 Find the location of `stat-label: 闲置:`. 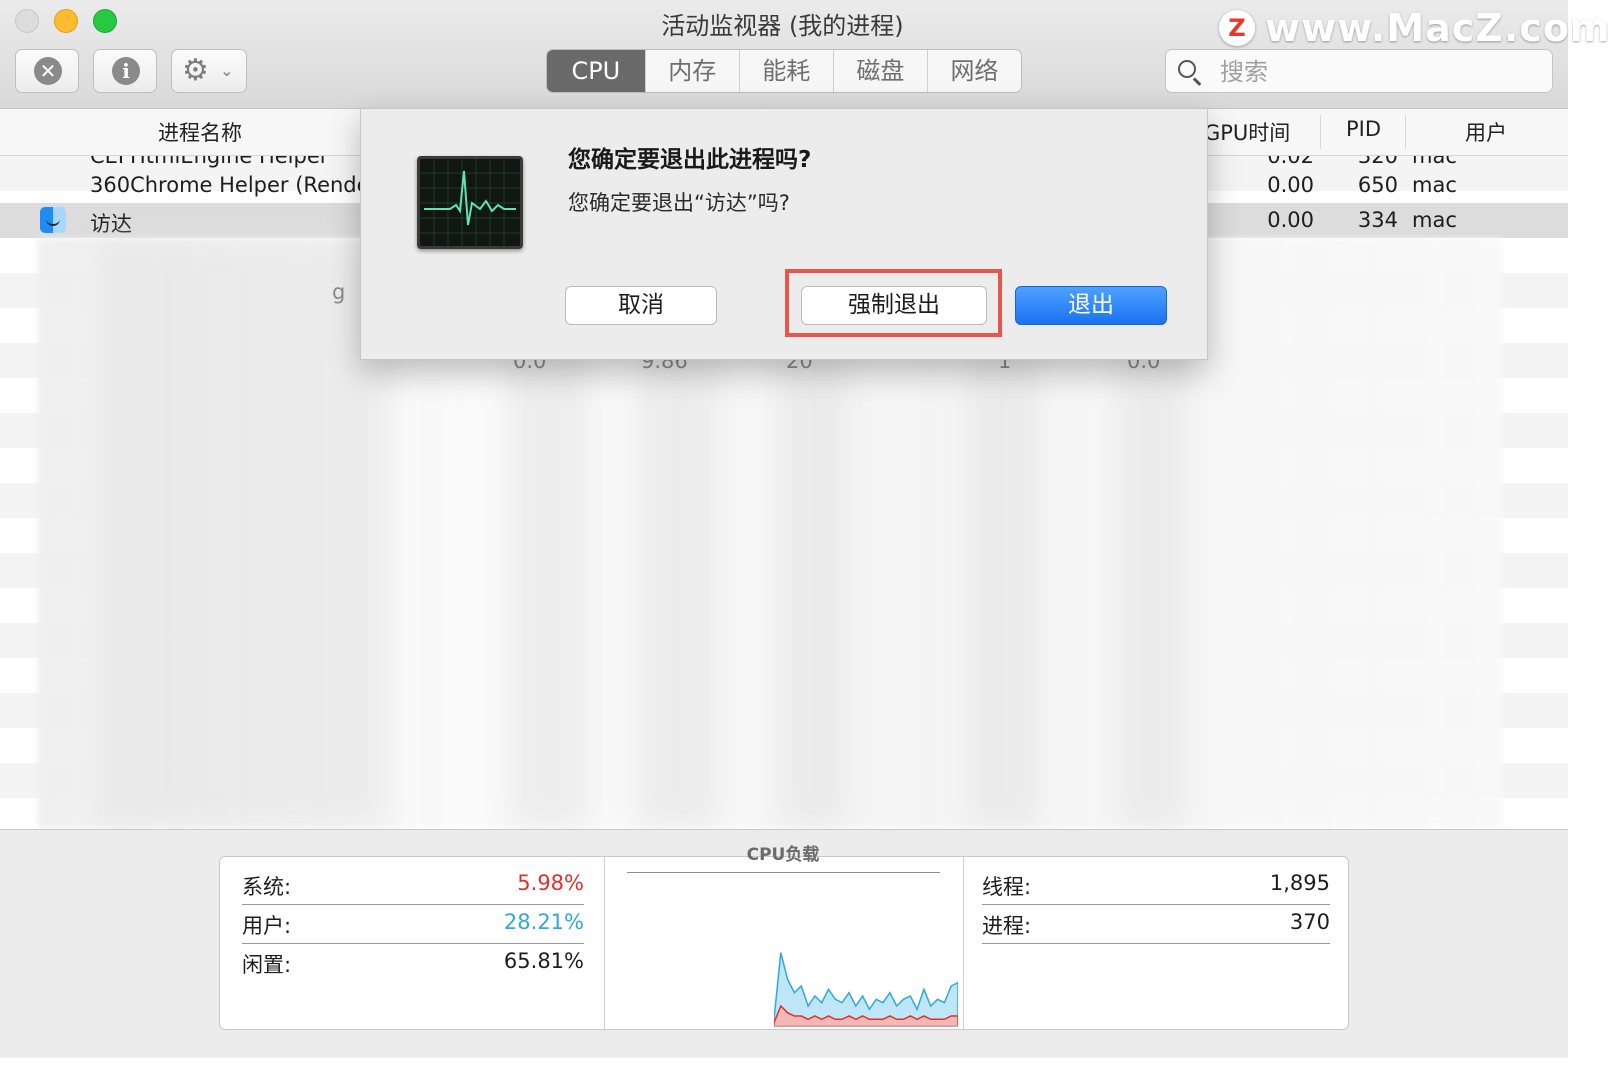

stat-label: 闲置: is located at coordinates (267, 965).